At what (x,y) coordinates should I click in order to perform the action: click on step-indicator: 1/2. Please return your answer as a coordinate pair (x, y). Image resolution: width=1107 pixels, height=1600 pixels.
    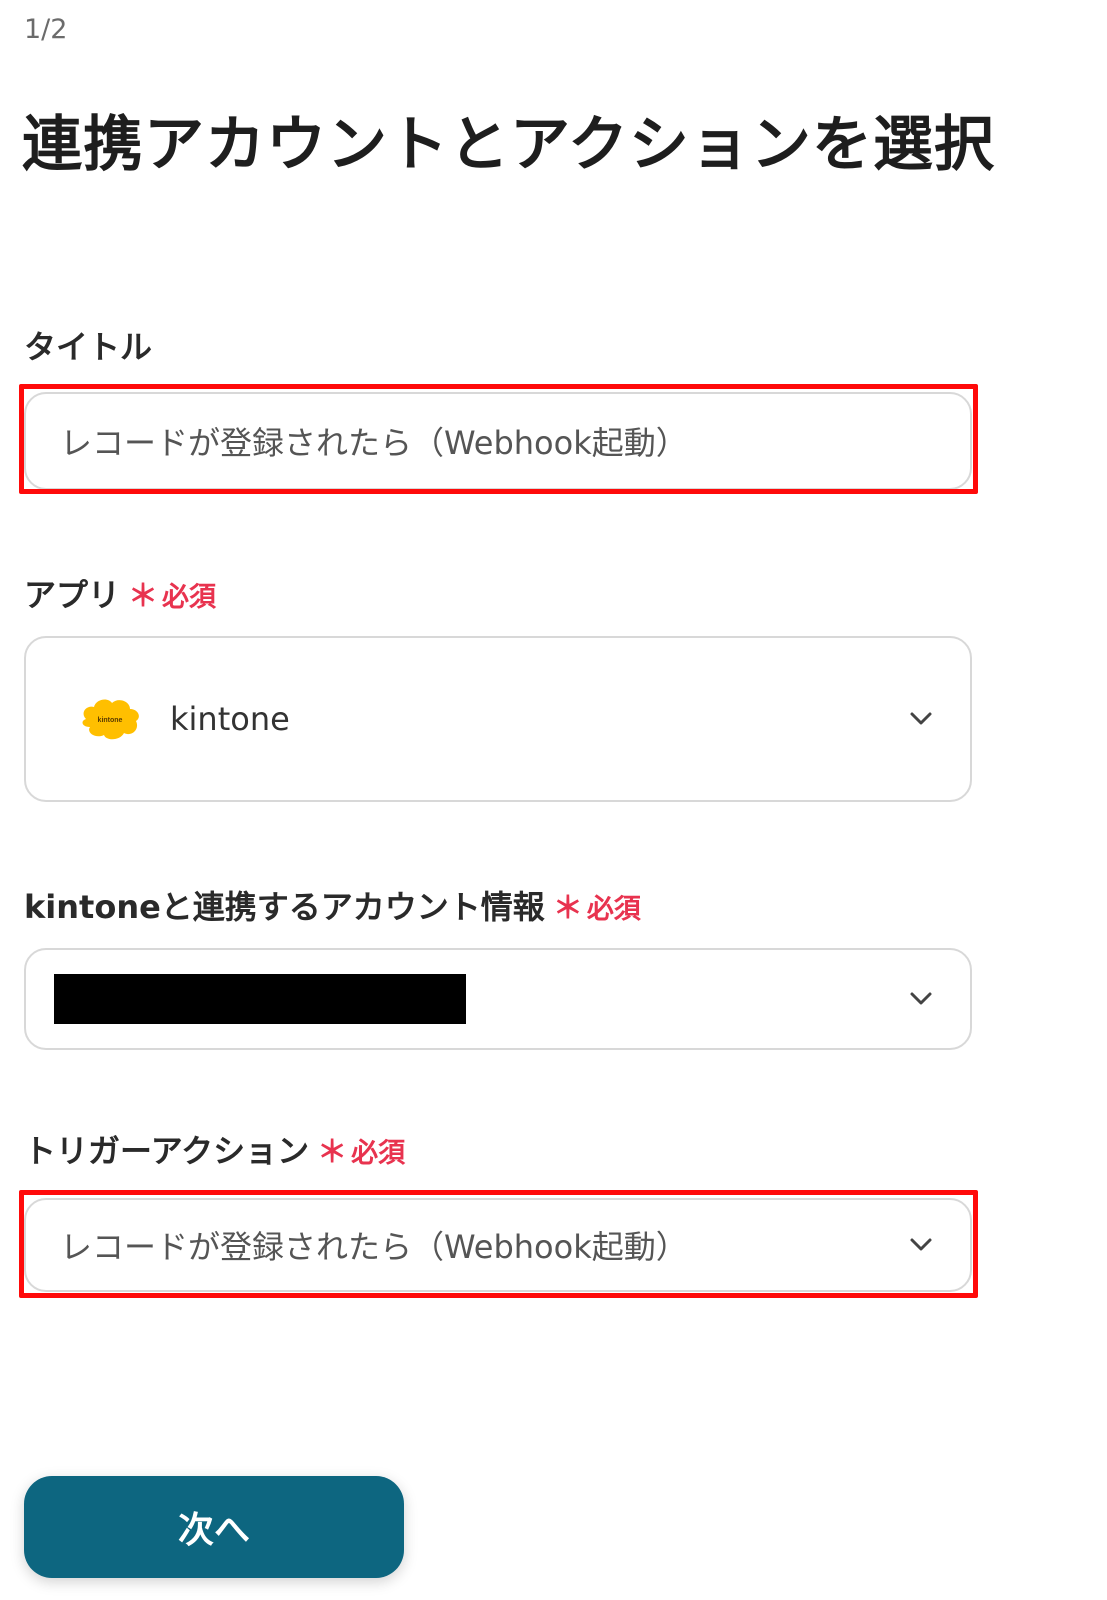
    Looking at the image, I should click on (46, 29).